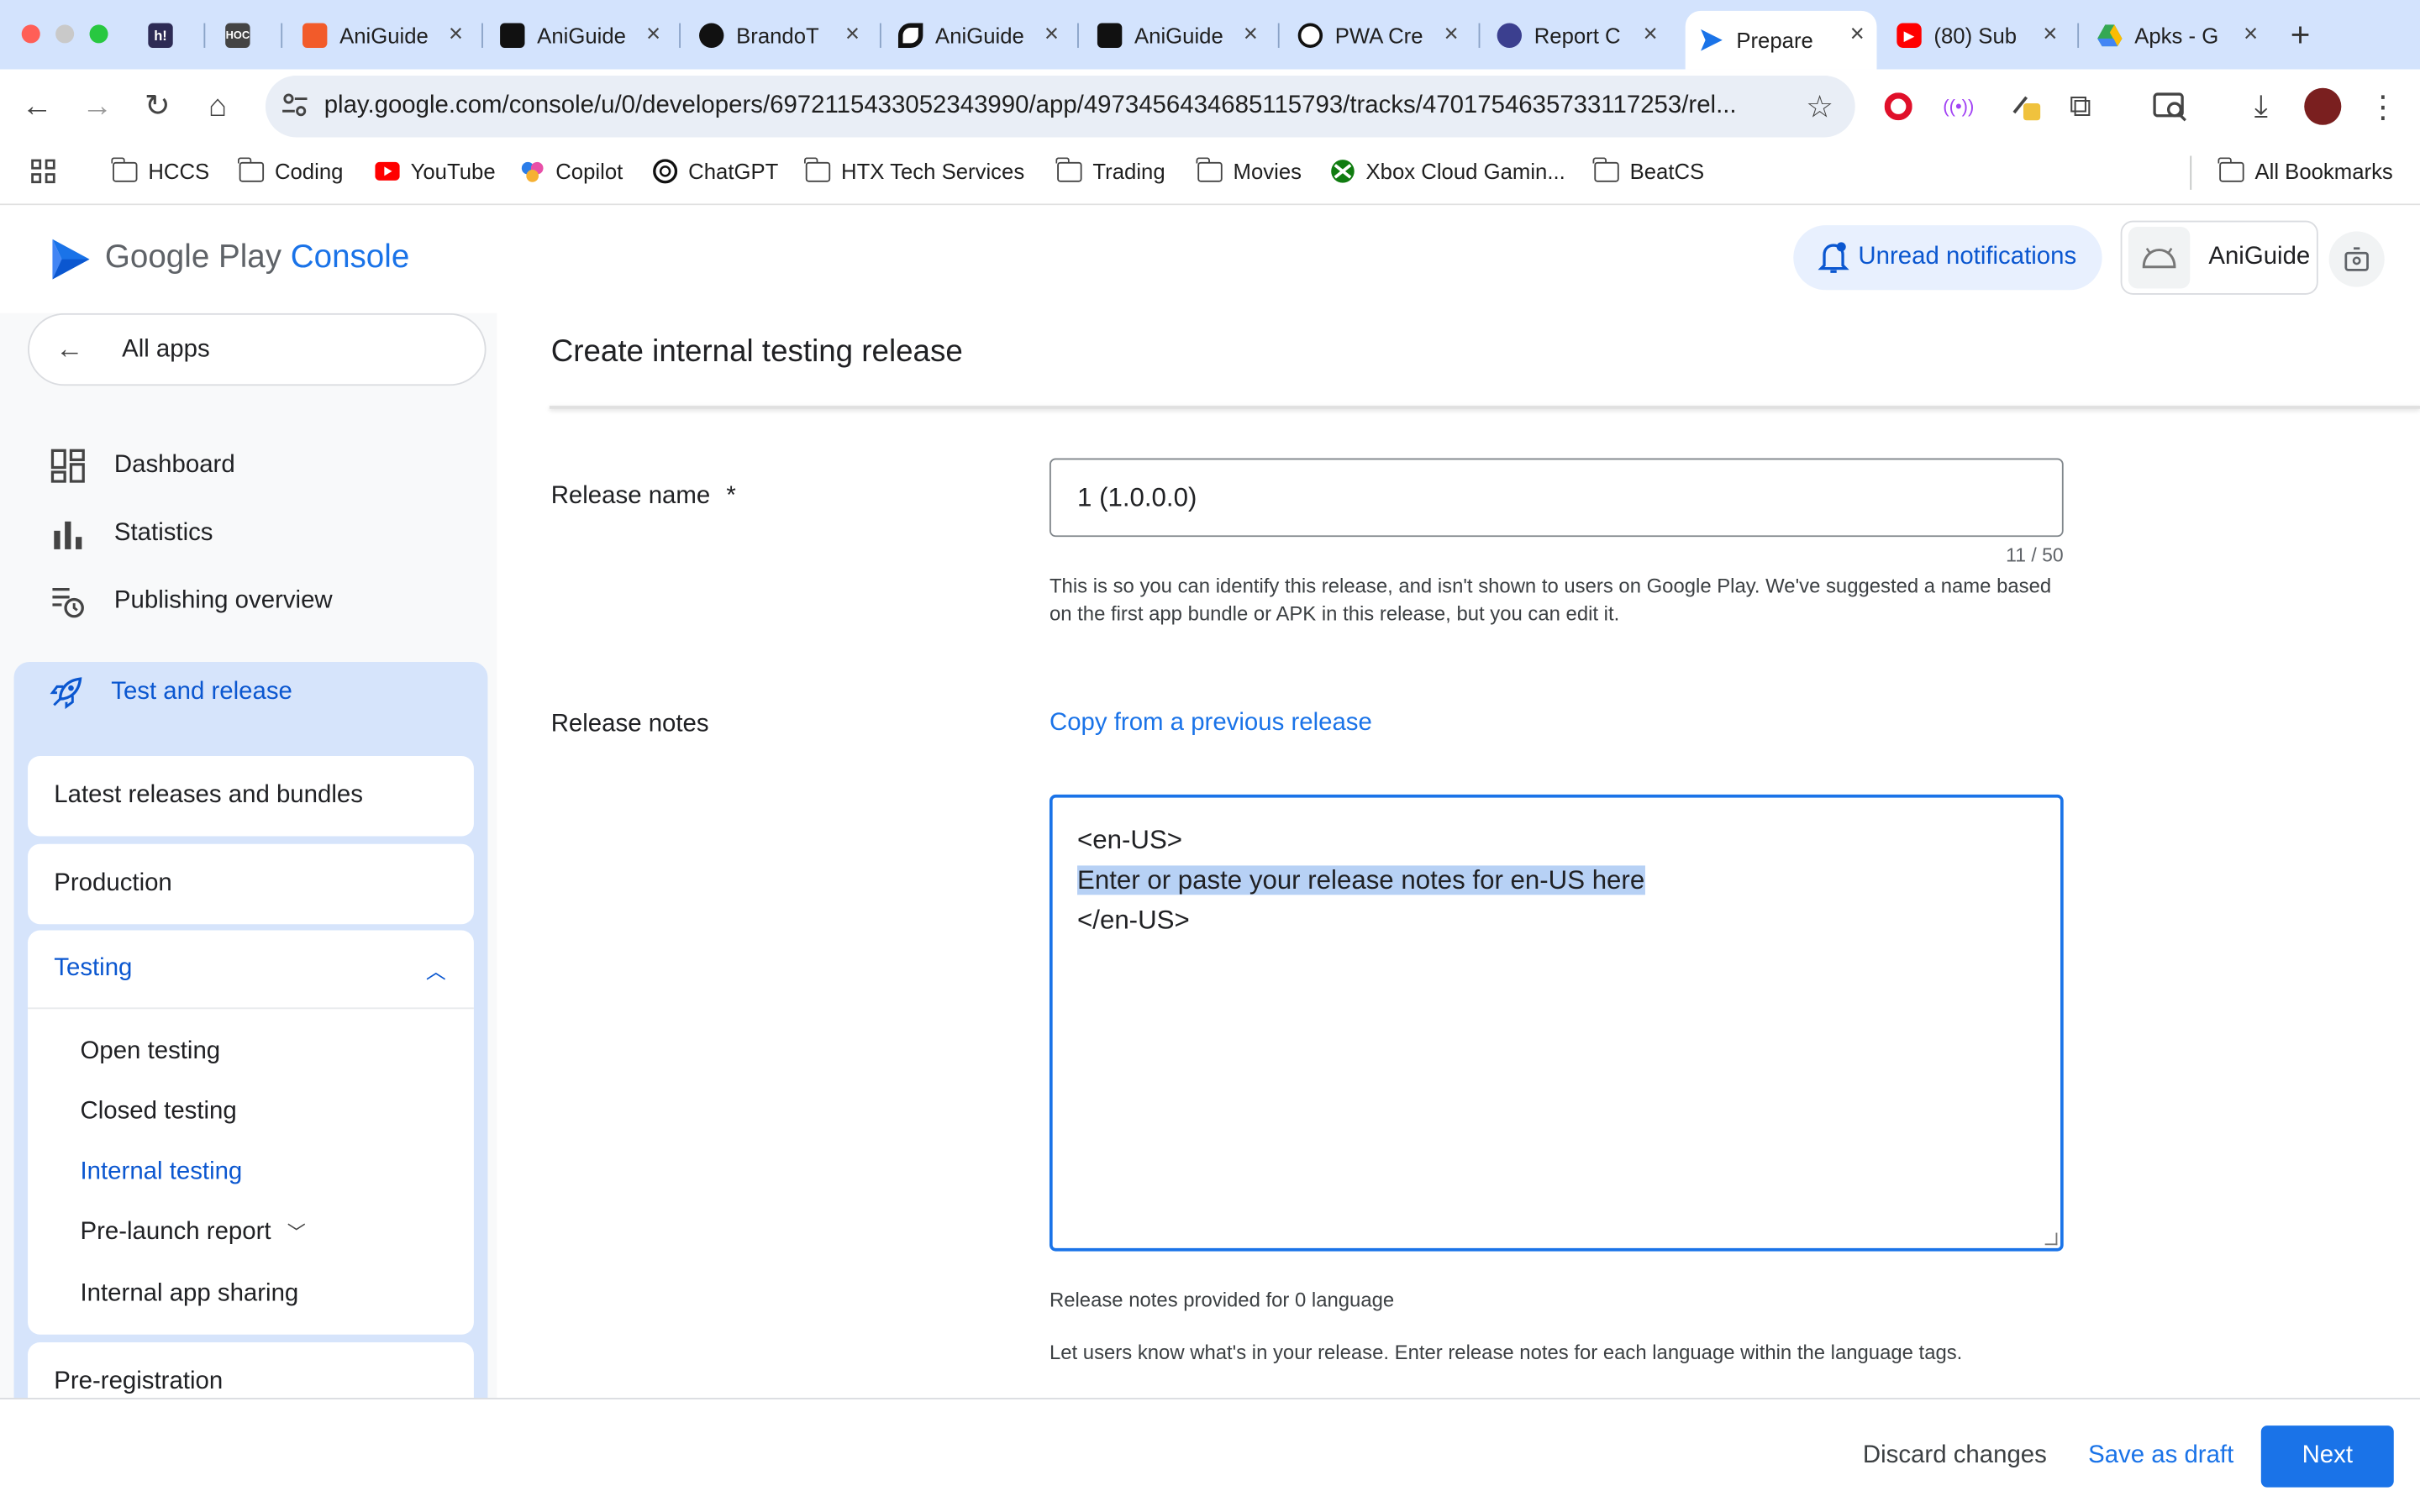  What do you see at coordinates (1968, 257) in the screenshot?
I see `notifications-label: Unread notifications` at bounding box center [1968, 257].